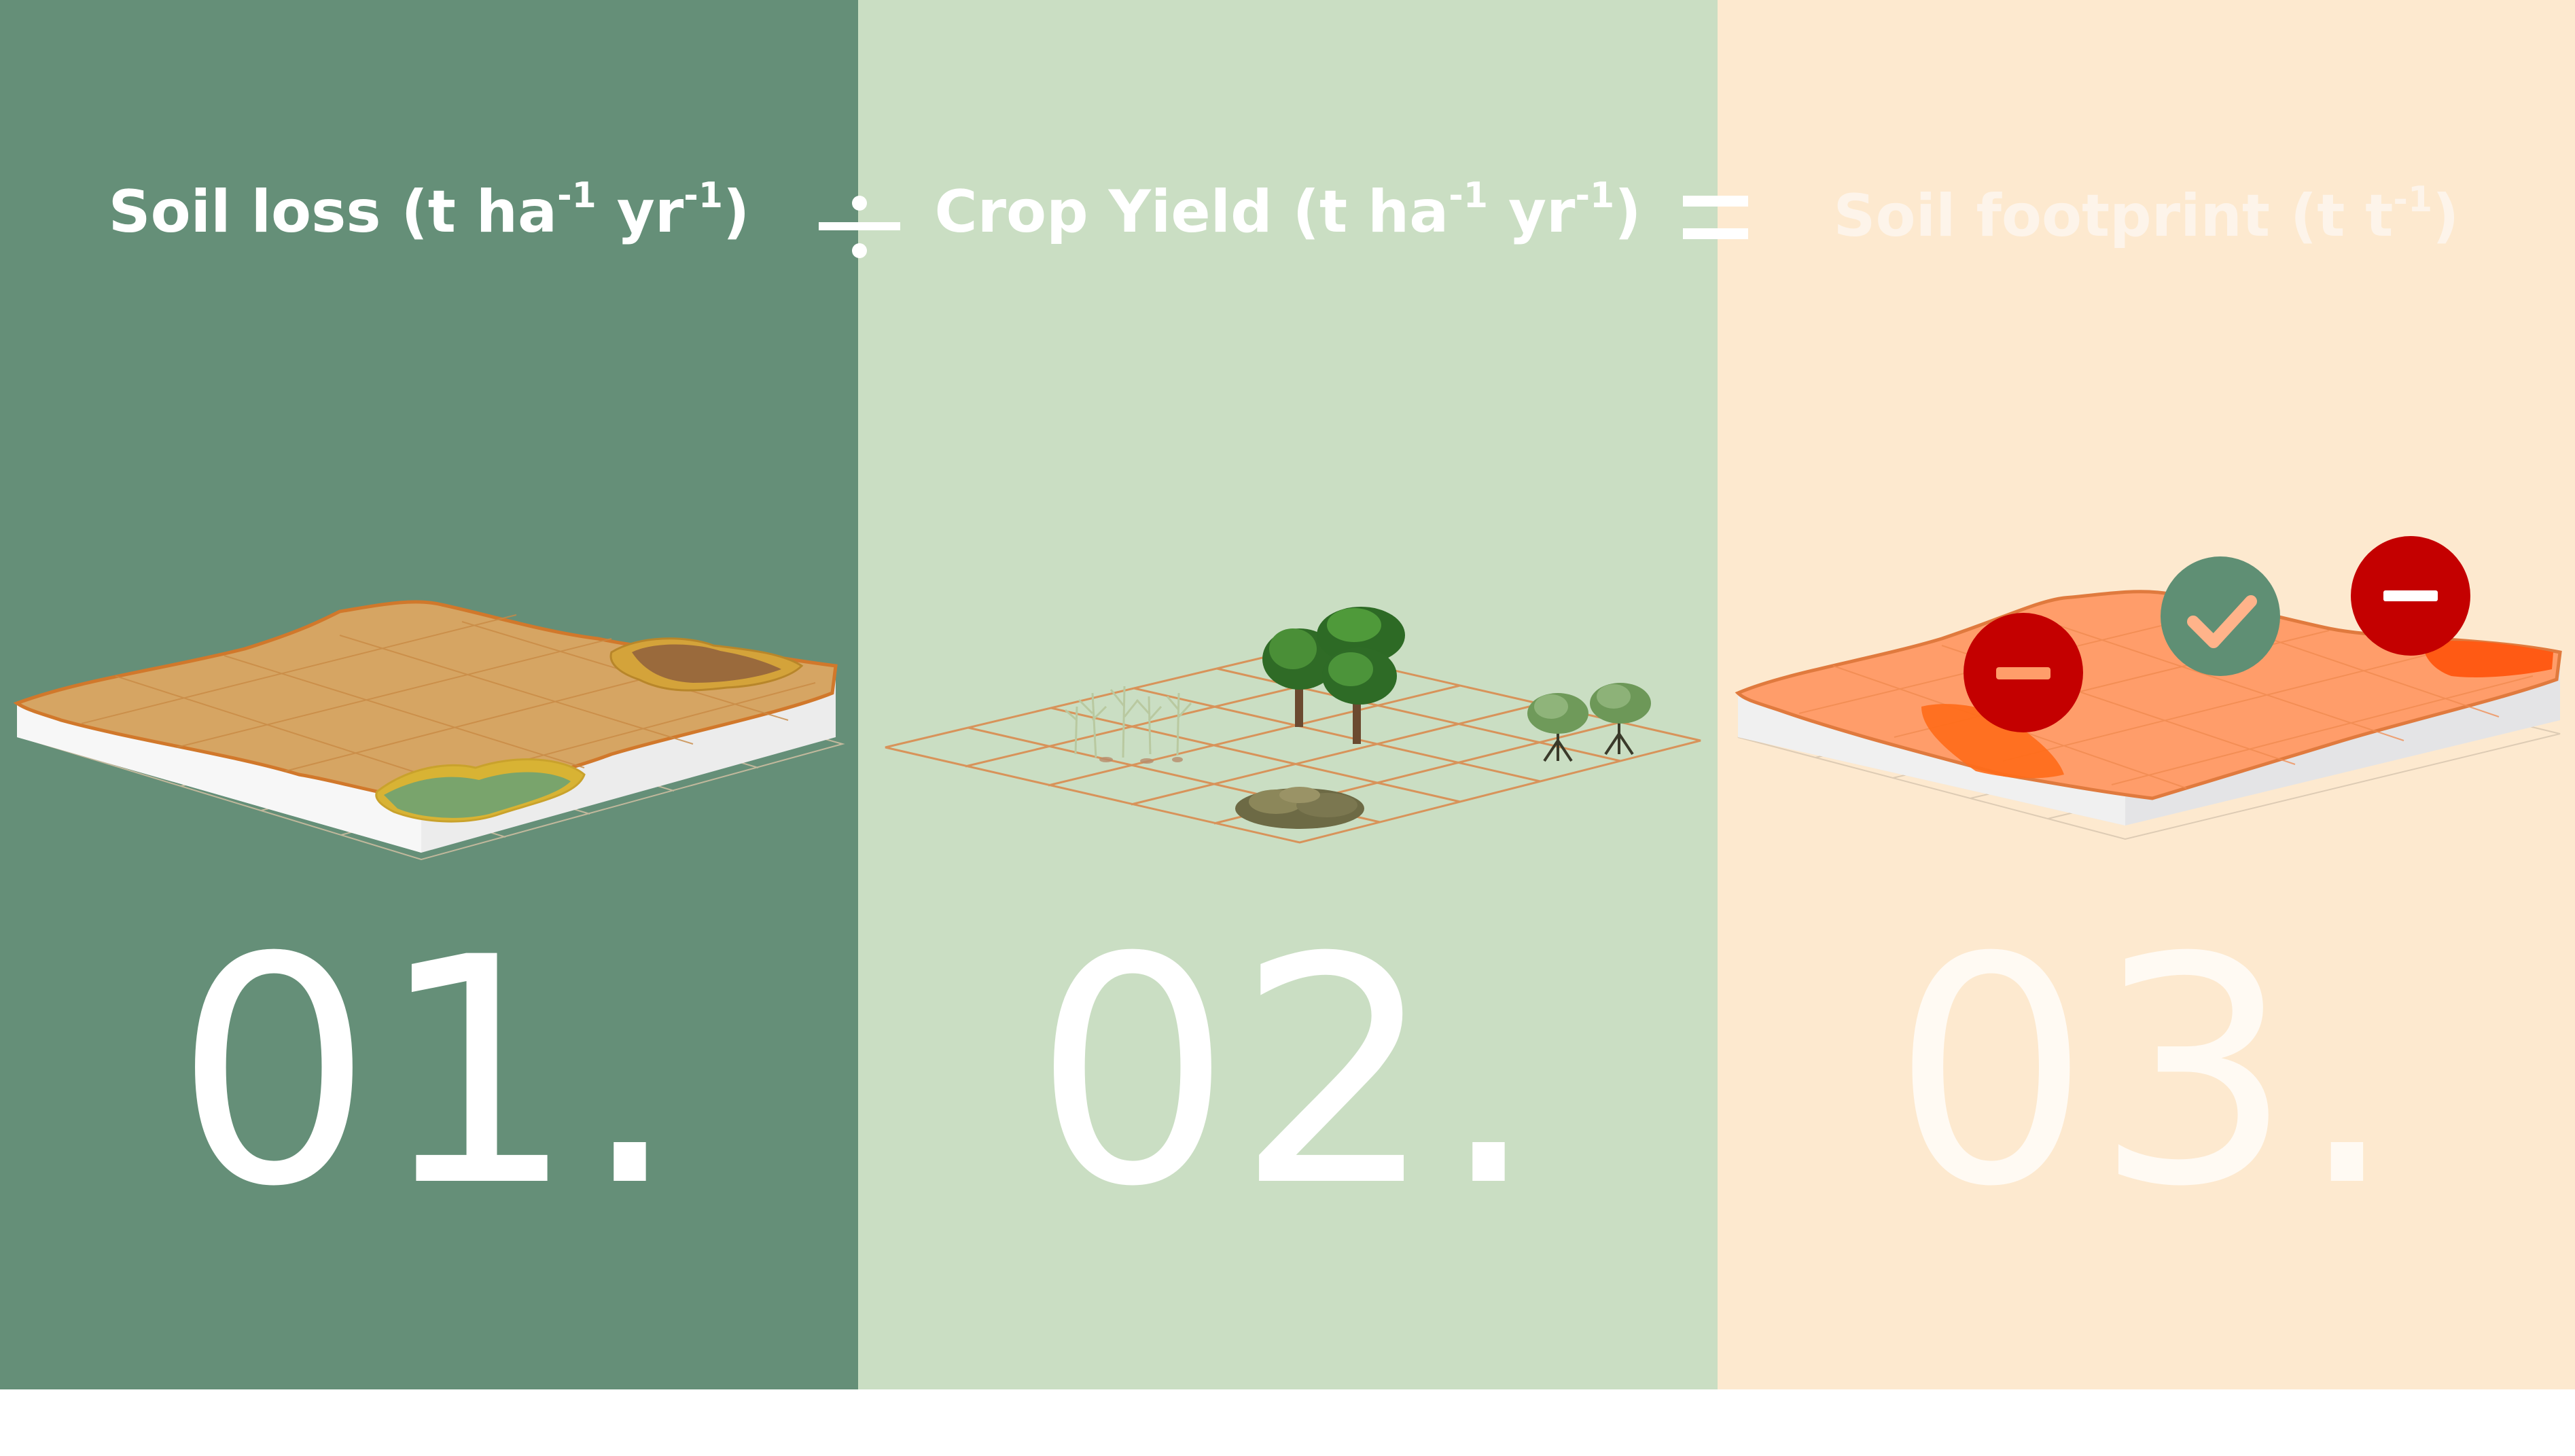 The width and height of the screenshot is (2575, 1456). What do you see at coordinates (2148, 688) in the screenshot?
I see `soil-footprint-terrain-illustration` at bounding box center [2148, 688].